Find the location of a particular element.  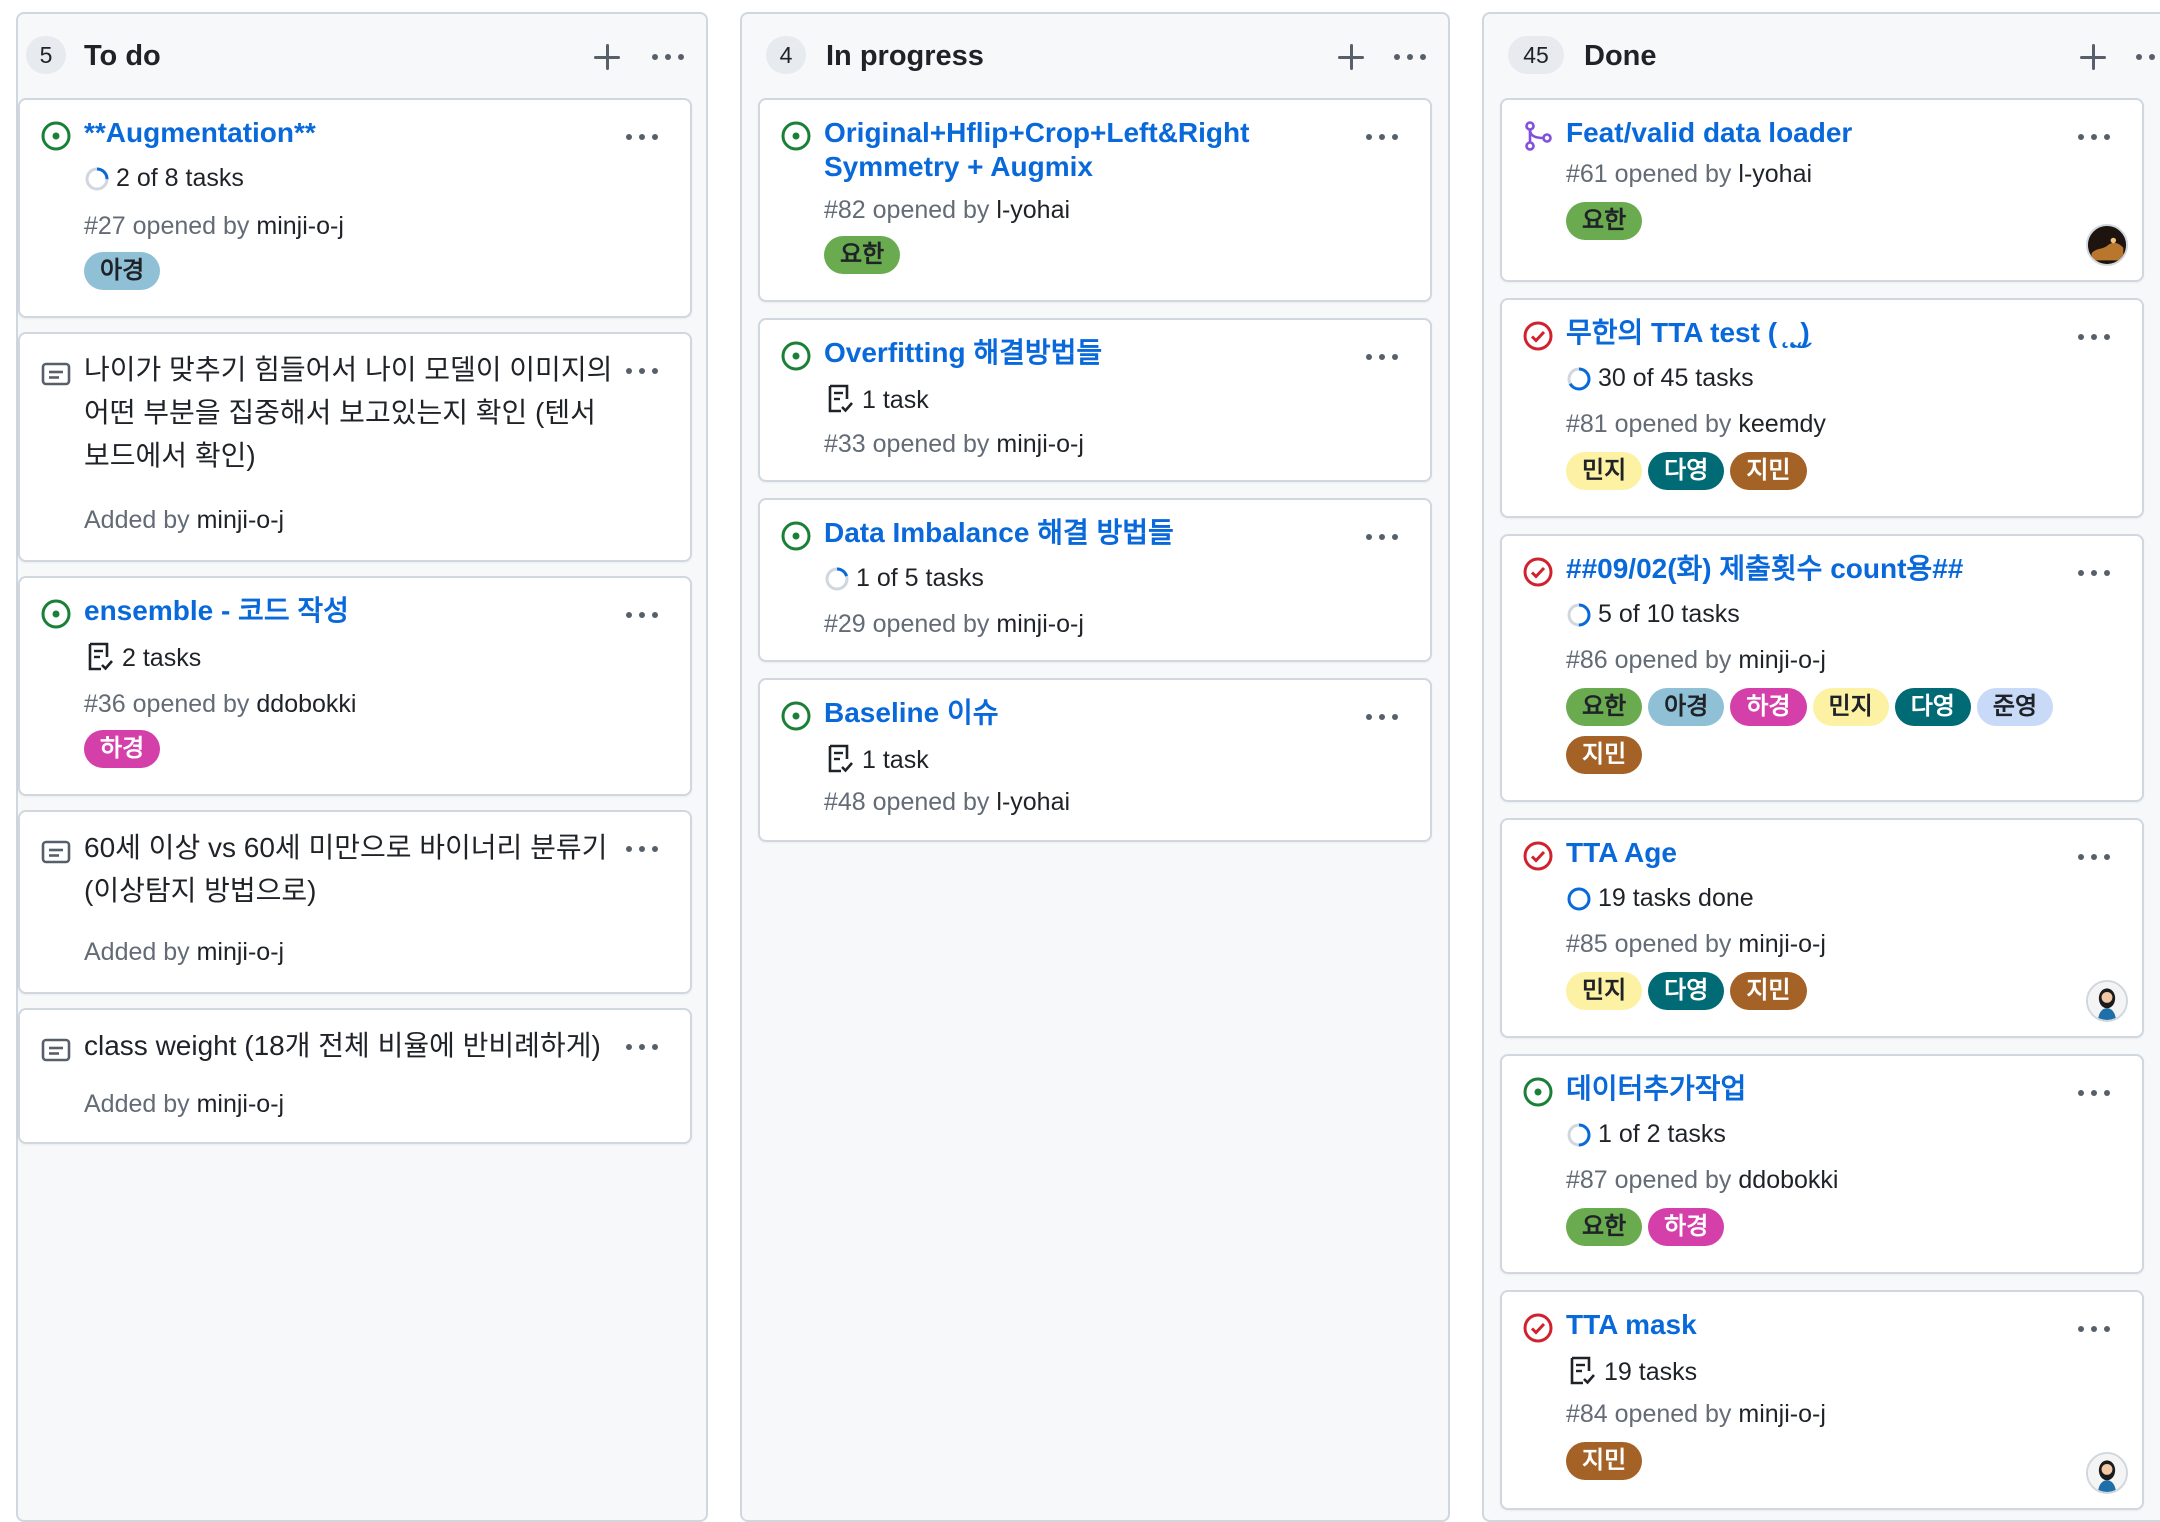

progress-ring-icon is located at coordinates (837, 579).